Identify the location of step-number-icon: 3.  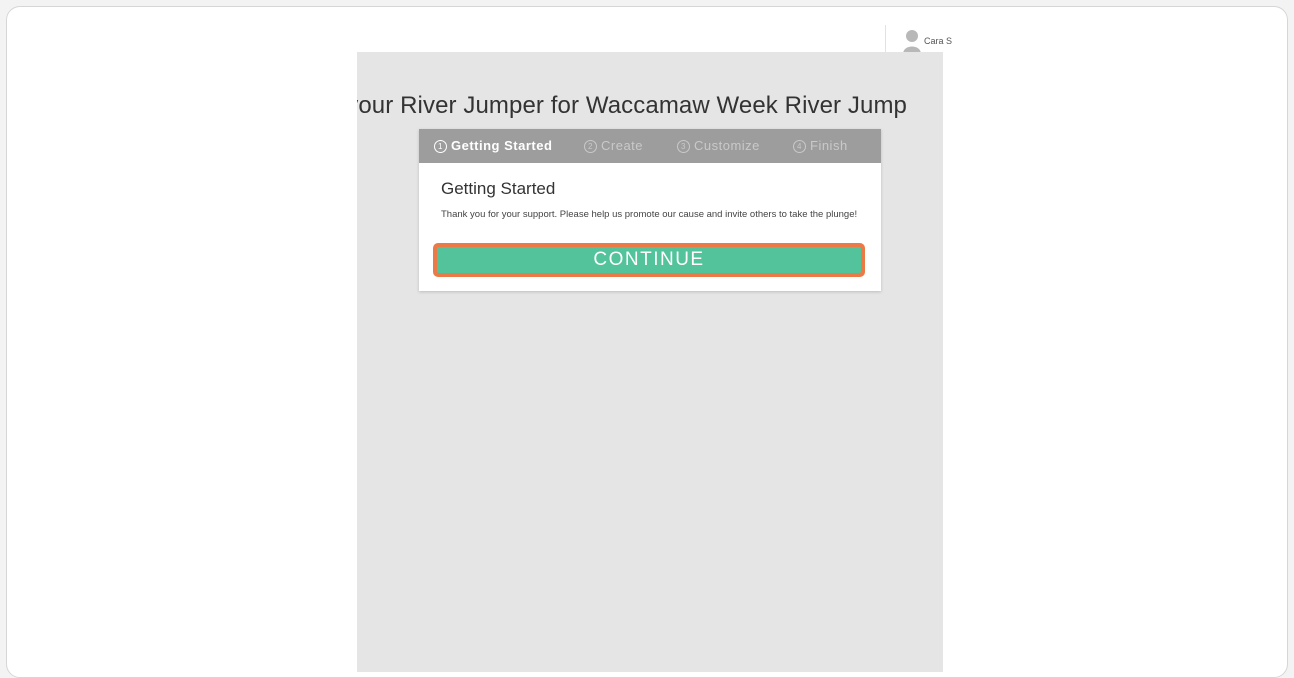
(683, 146).